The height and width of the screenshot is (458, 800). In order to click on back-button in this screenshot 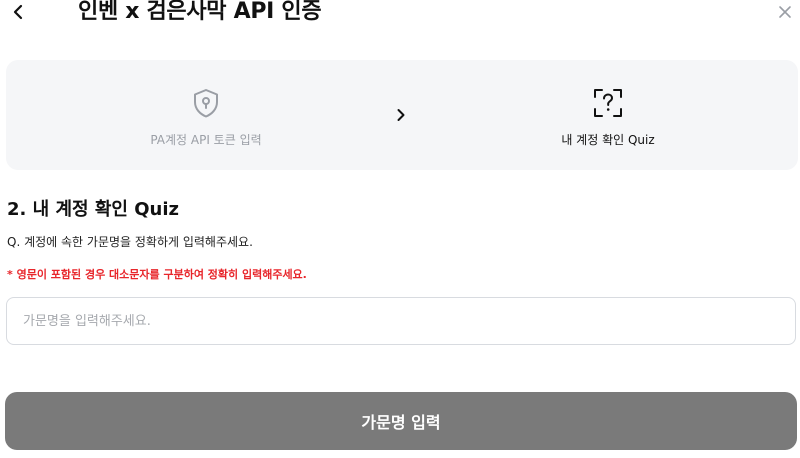, I will do `click(18, 12)`.